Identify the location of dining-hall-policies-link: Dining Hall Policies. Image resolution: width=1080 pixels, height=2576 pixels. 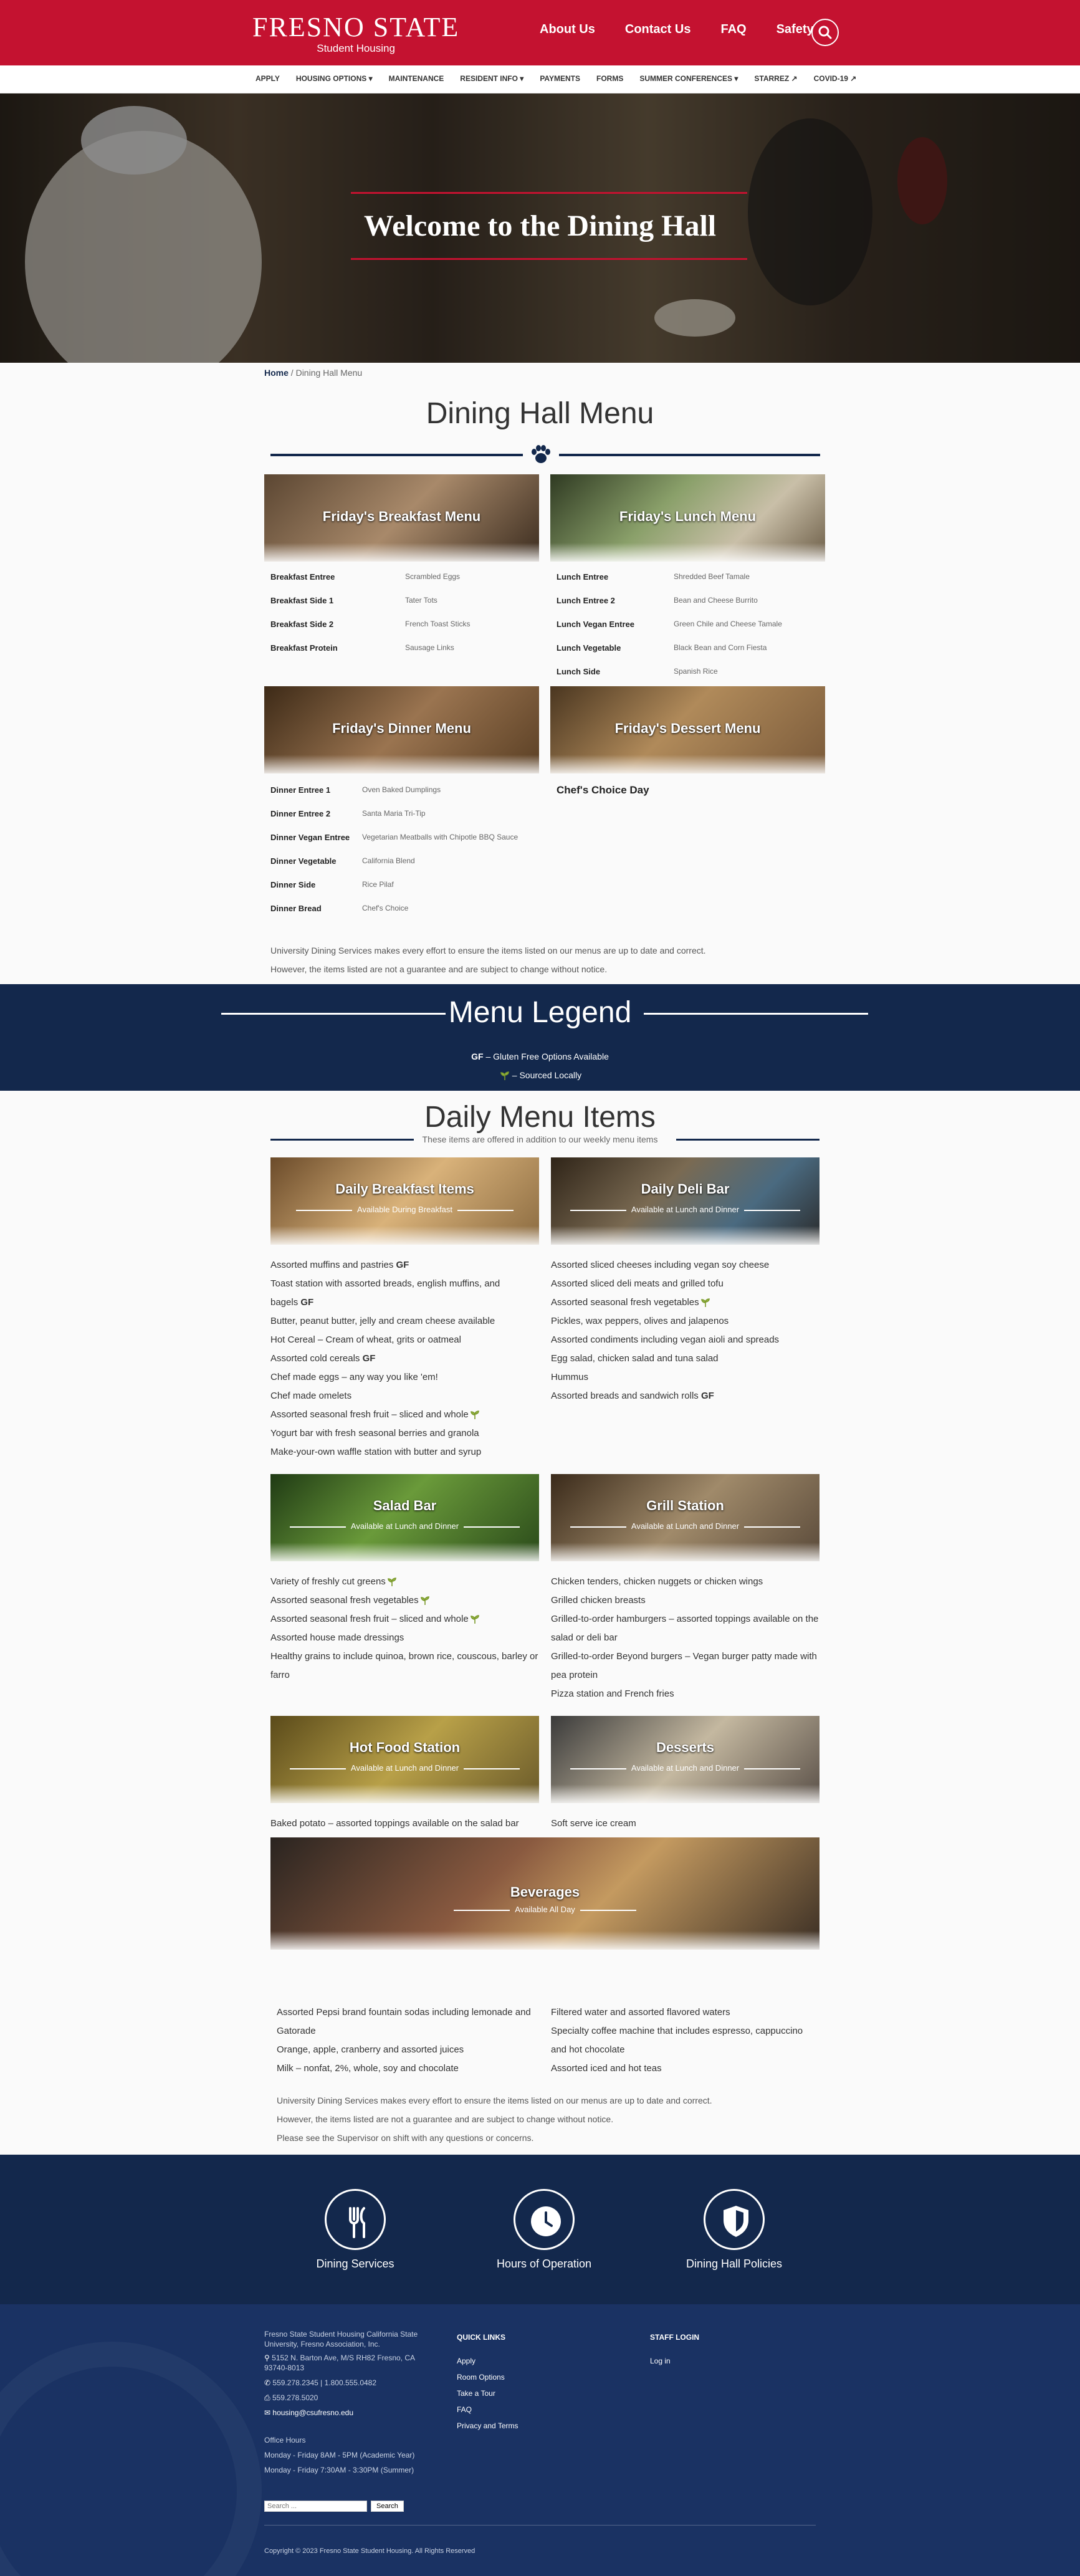
(734, 2230).